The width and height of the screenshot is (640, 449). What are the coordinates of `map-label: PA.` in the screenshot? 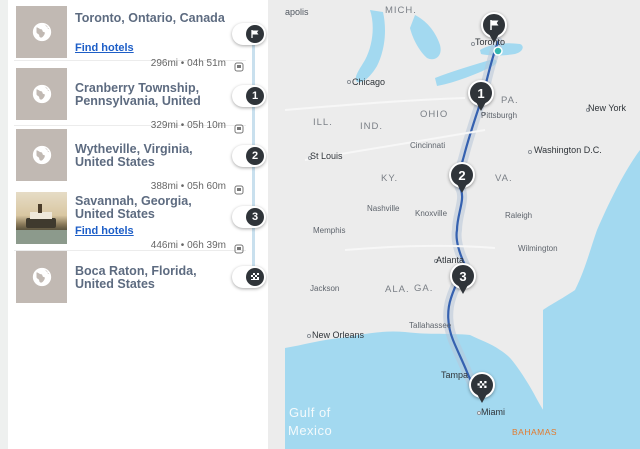 It's located at (510, 100).